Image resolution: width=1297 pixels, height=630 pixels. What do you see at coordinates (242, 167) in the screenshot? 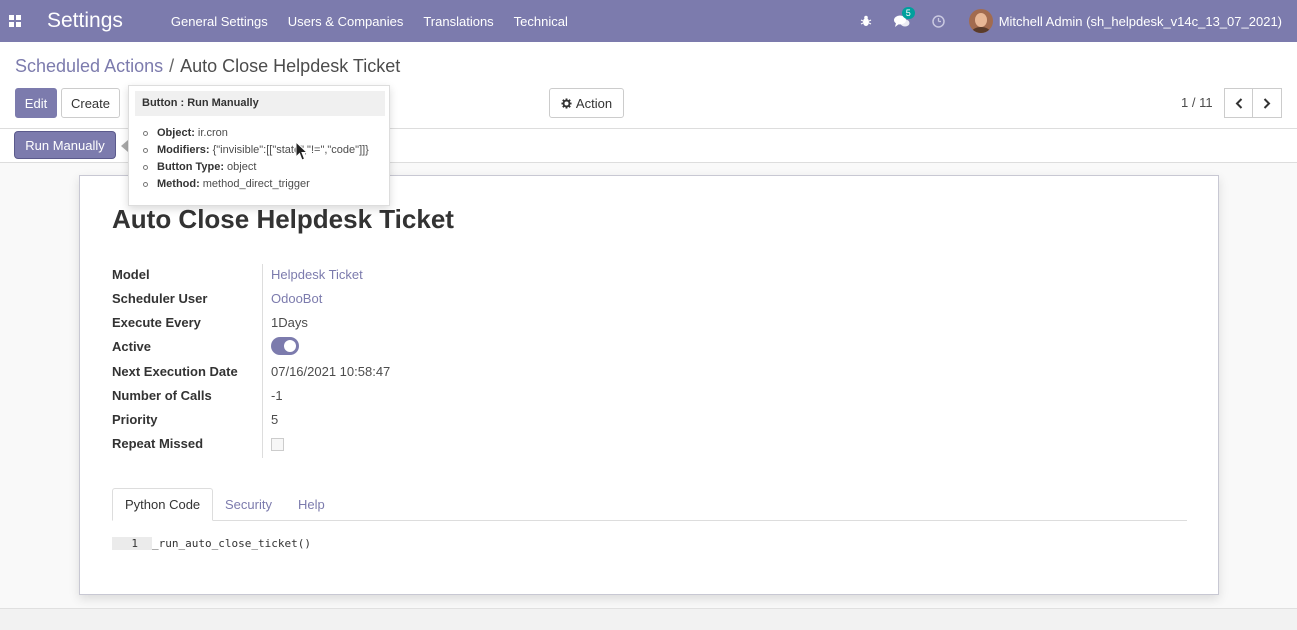
I see `tooltip-item-value: object` at bounding box center [242, 167].